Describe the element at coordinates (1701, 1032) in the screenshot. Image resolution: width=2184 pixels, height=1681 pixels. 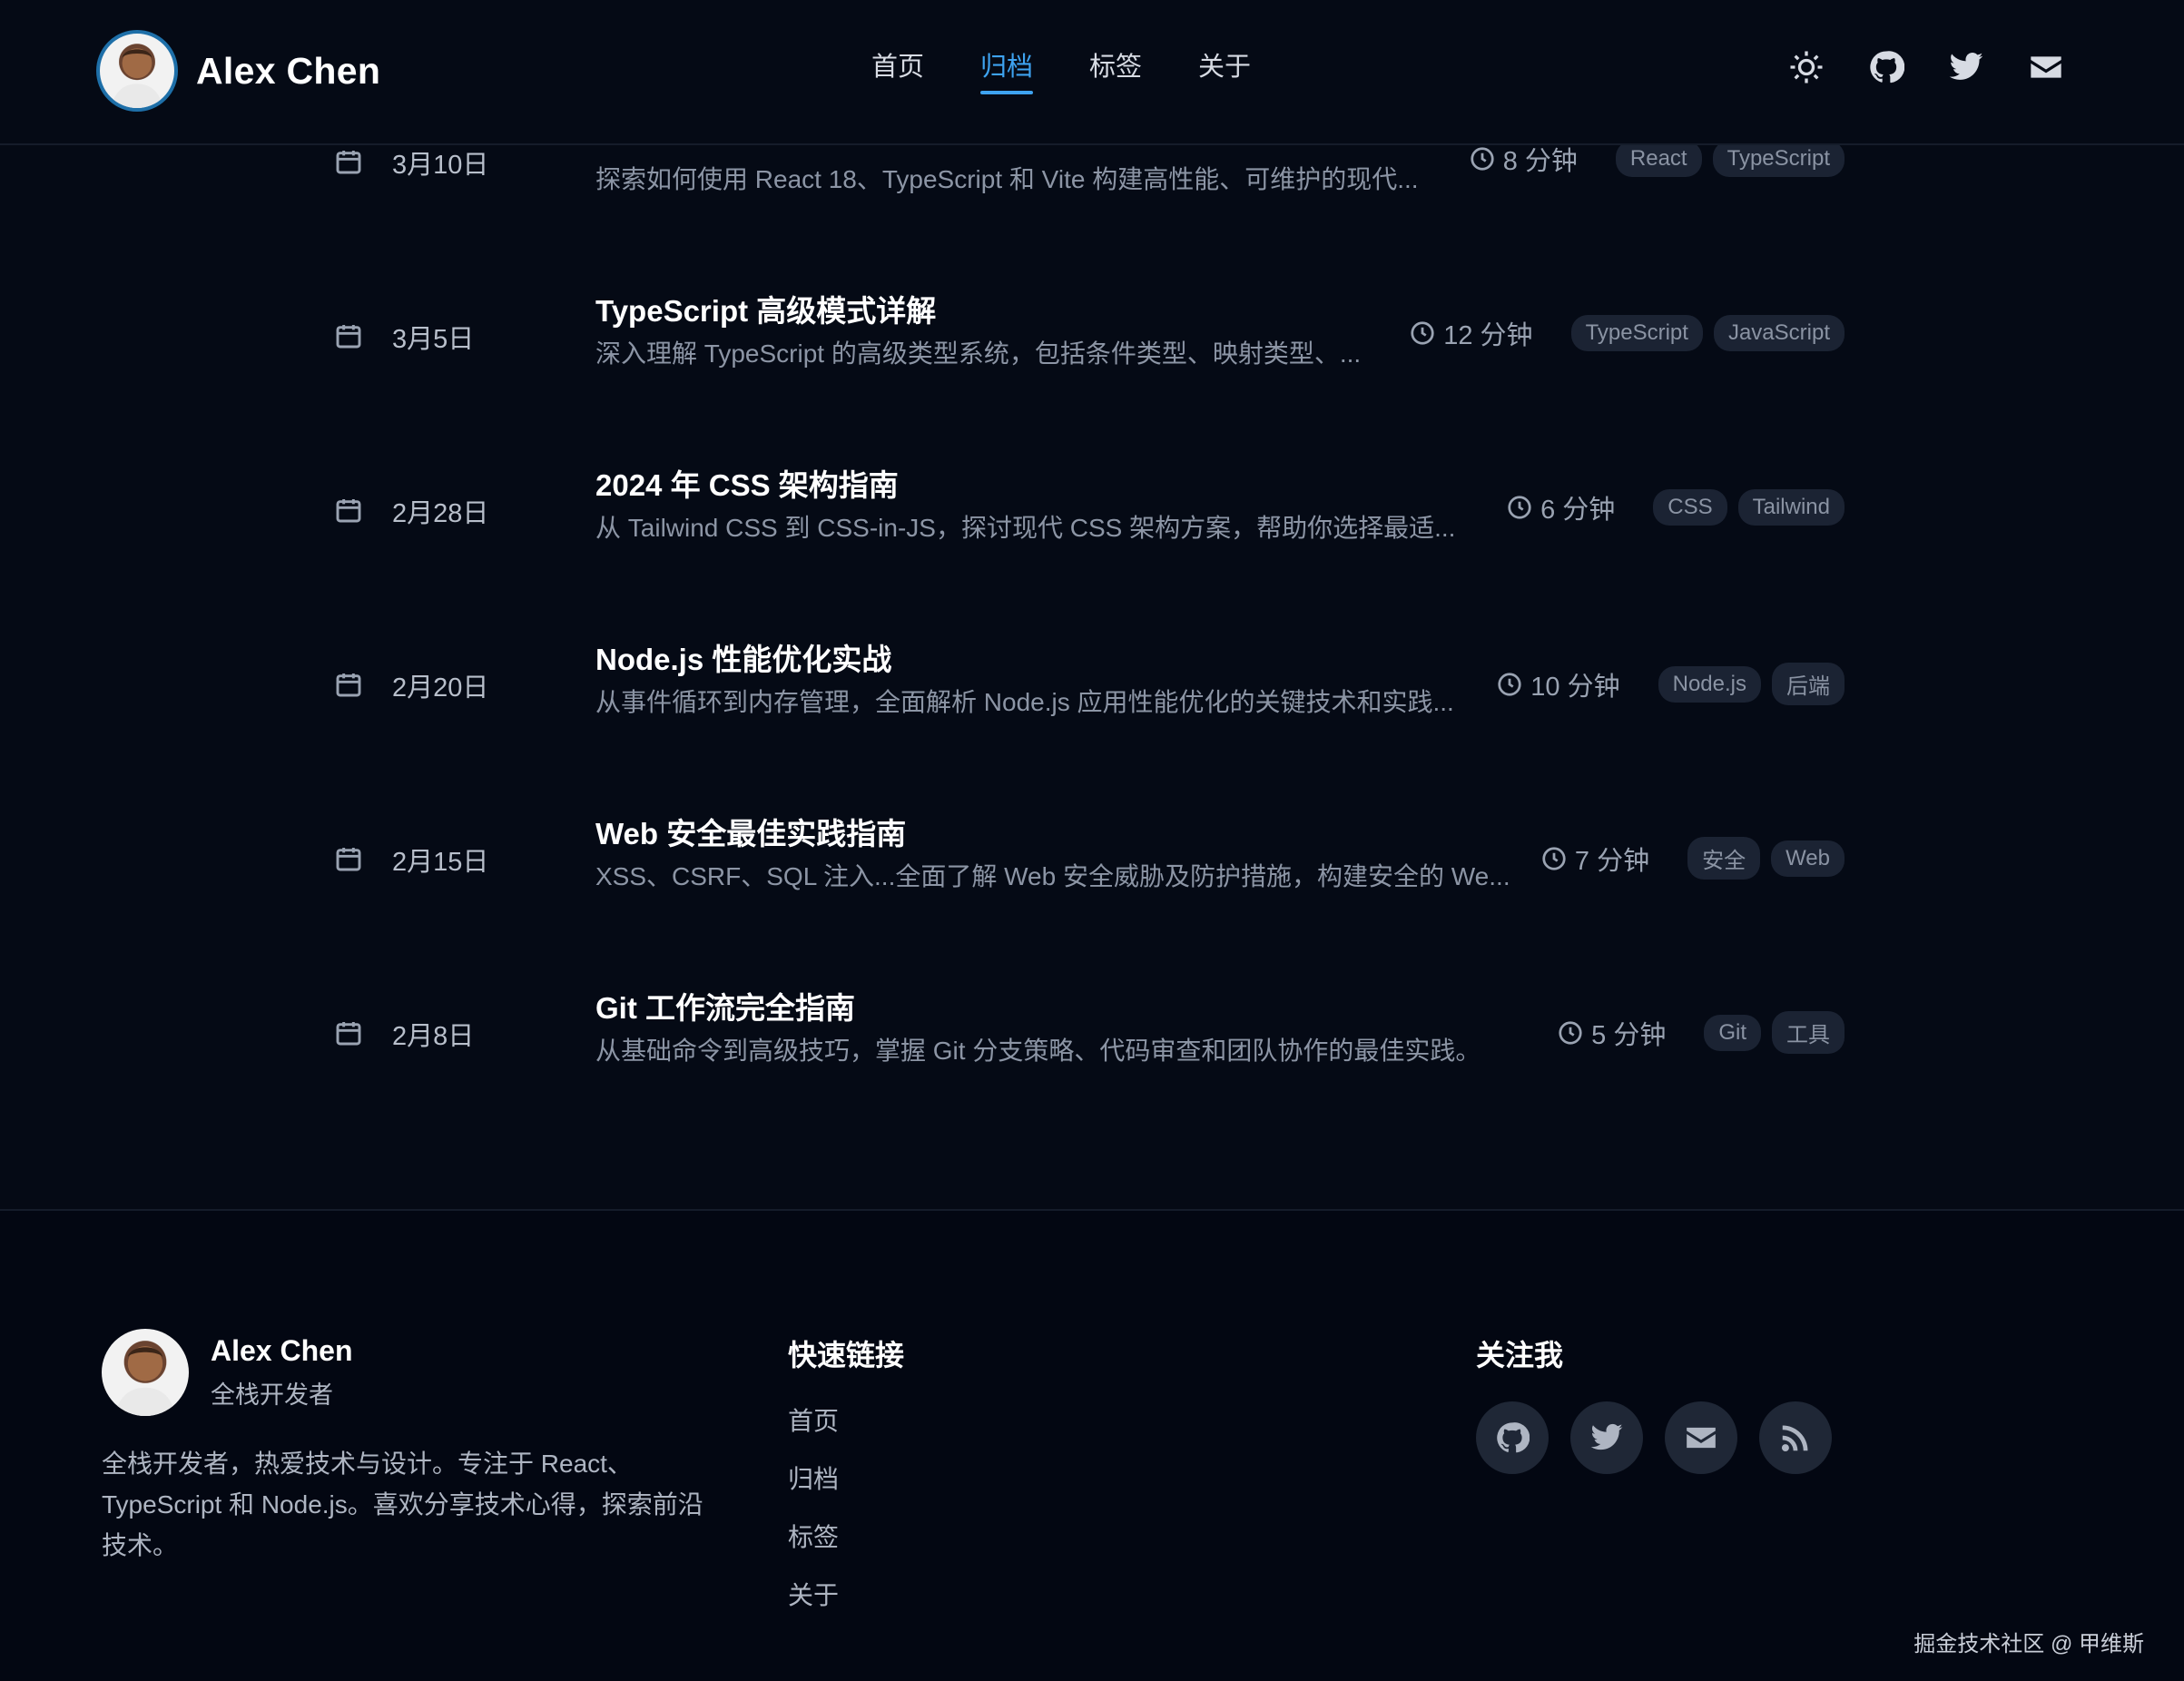
I see `post-meta: 5 分钟 Git 工具` at that location.